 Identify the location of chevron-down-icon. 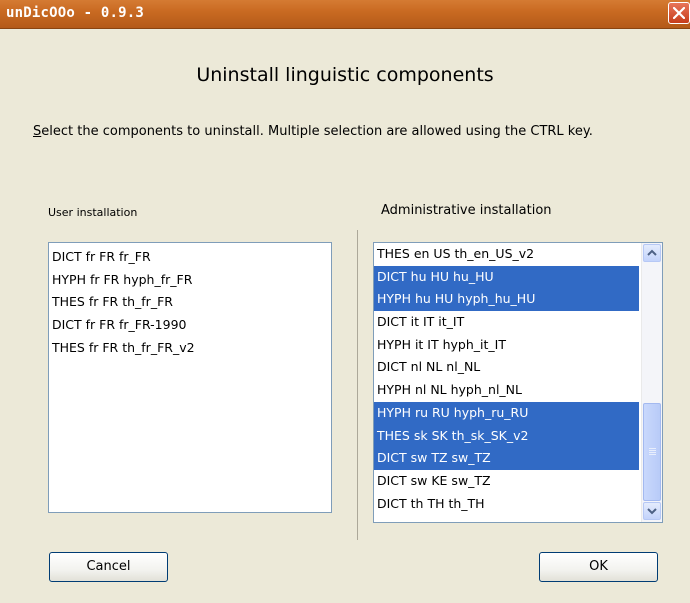
(652, 511).